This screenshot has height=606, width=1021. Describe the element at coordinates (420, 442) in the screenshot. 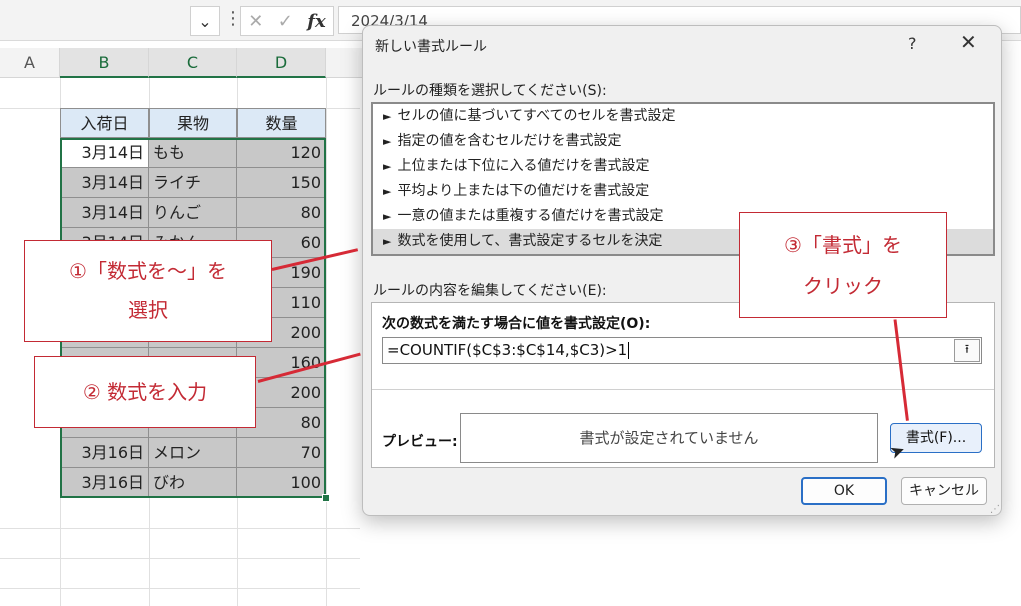

I see `preview-label: プレビュー:` at that location.